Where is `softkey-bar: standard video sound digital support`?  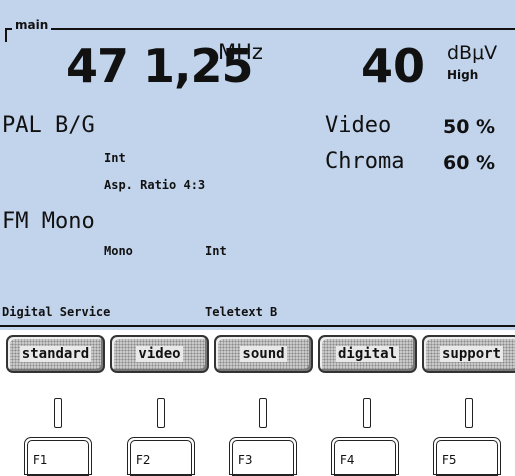
softkey-bar: standard video sound digital support is located at coordinates (257, 356).